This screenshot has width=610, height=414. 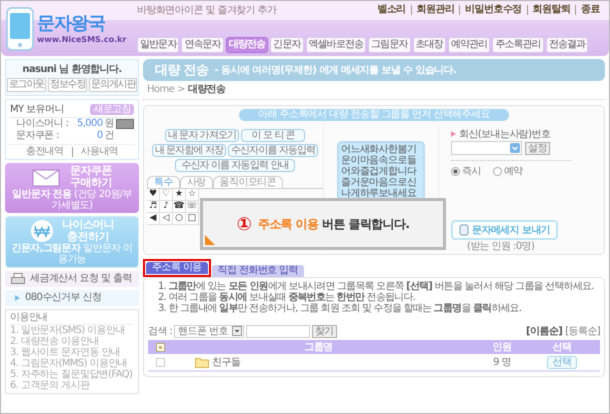 What do you see at coordinates (207, 90) in the screenshot?
I see `breadcrumb-current: 대량전송` at bounding box center [207, 90].